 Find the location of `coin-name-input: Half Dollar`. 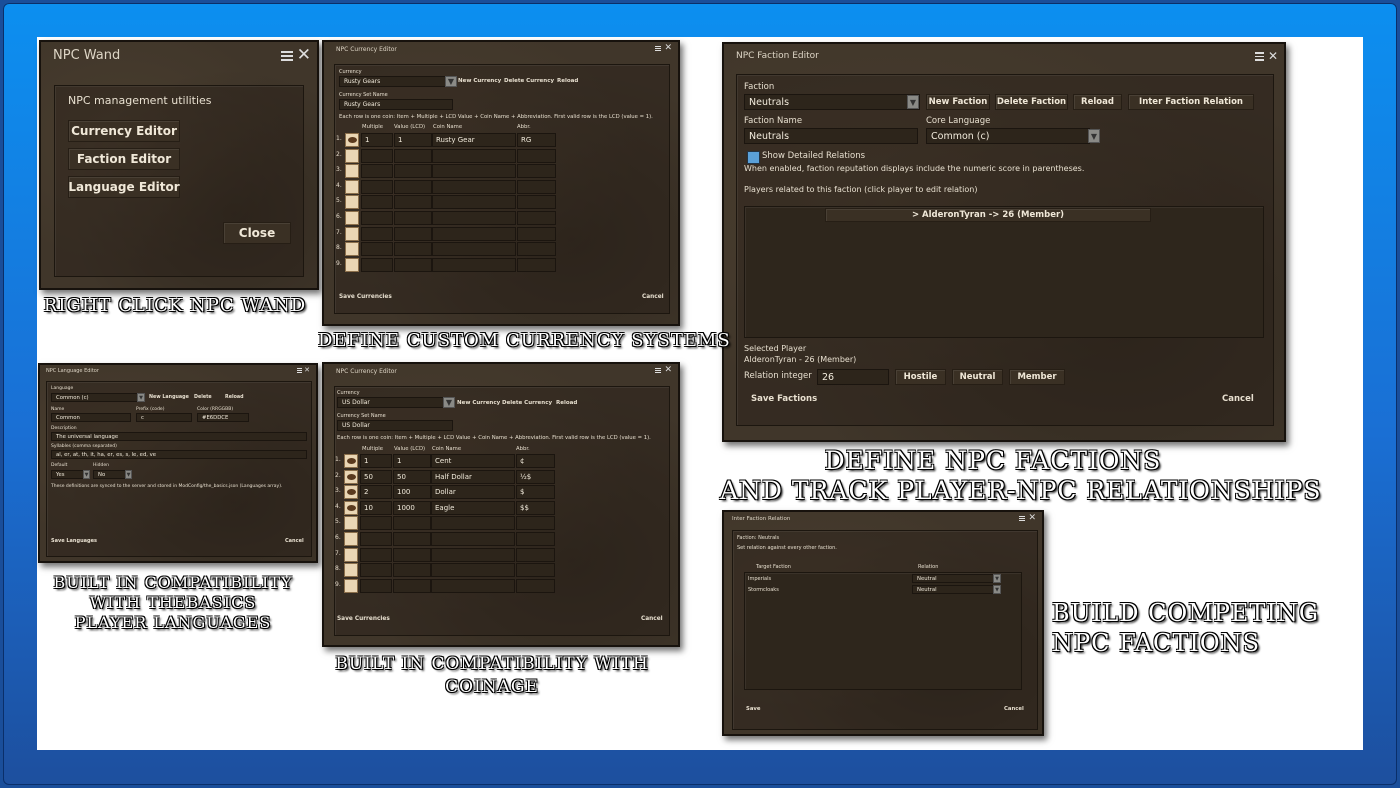

coin-name-input: Half Dollar is located at coordinates (473, 476).